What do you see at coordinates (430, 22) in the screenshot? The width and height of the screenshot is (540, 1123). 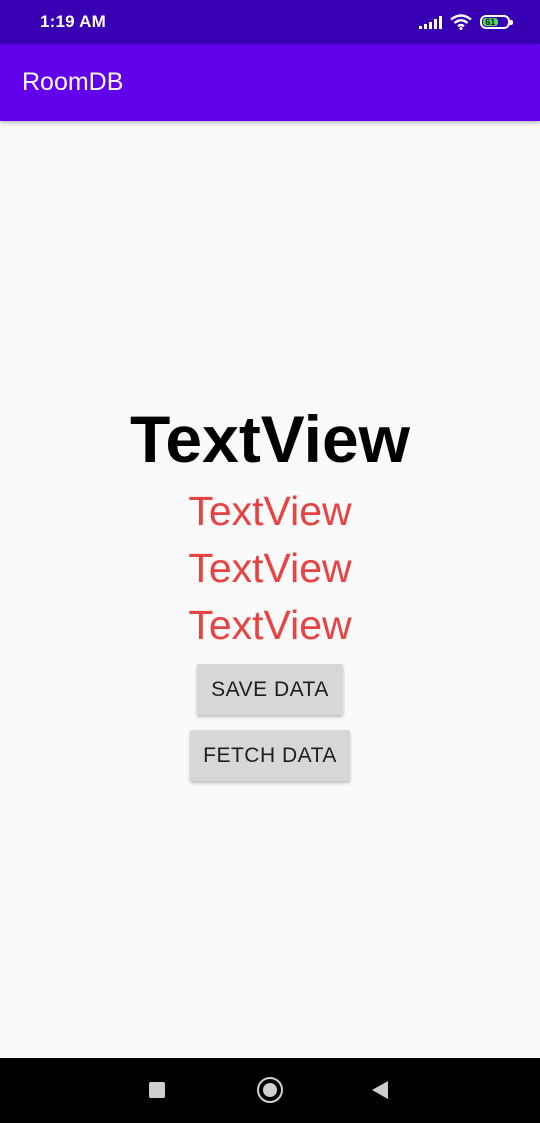 I see `signal-icon` at bounding box center [430, 22].